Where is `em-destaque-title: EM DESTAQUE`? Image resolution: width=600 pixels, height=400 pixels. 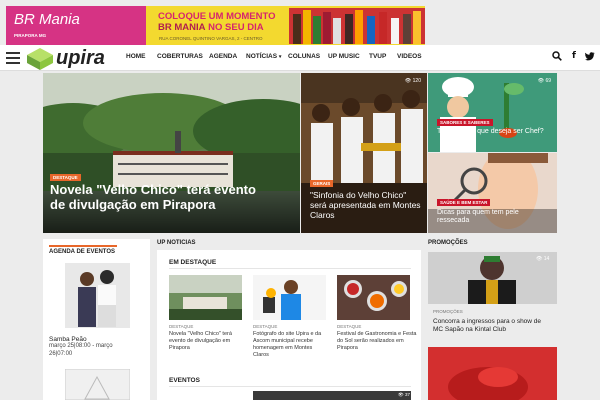 em-destaque-title: EM DESTAQUE is located at coordinates (193, 262).